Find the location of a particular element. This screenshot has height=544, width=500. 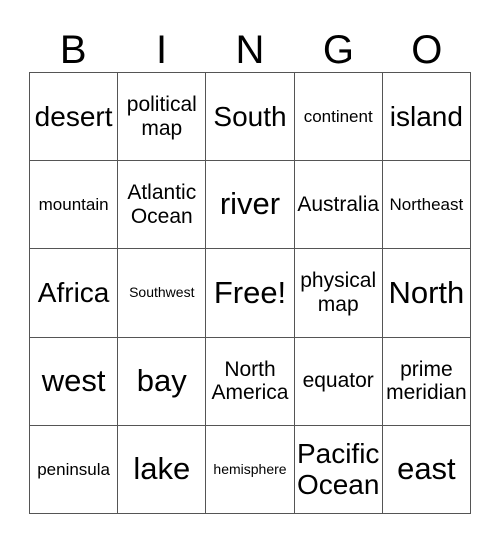

bingo-cell: peninsula is located at coordinates (74, 469).